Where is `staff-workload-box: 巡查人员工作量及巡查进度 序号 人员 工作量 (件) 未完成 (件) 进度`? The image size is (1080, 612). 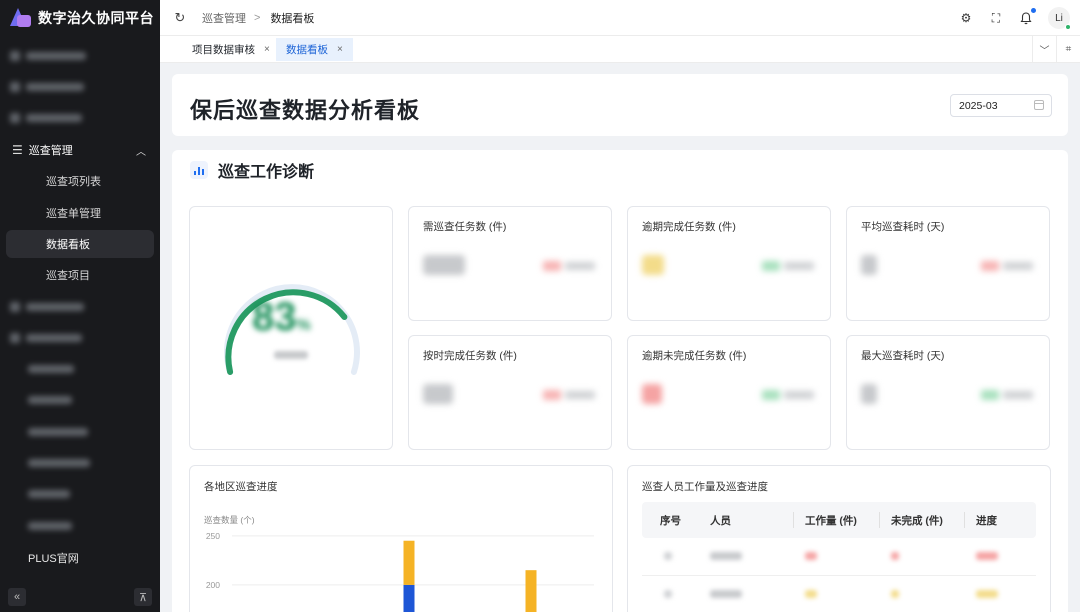
staff-workload-box: 巡查人员工作量及巡查进度 序号 人员 工作量 (件) 未完成 (件) 进度 is located at coordinates (839, 538).